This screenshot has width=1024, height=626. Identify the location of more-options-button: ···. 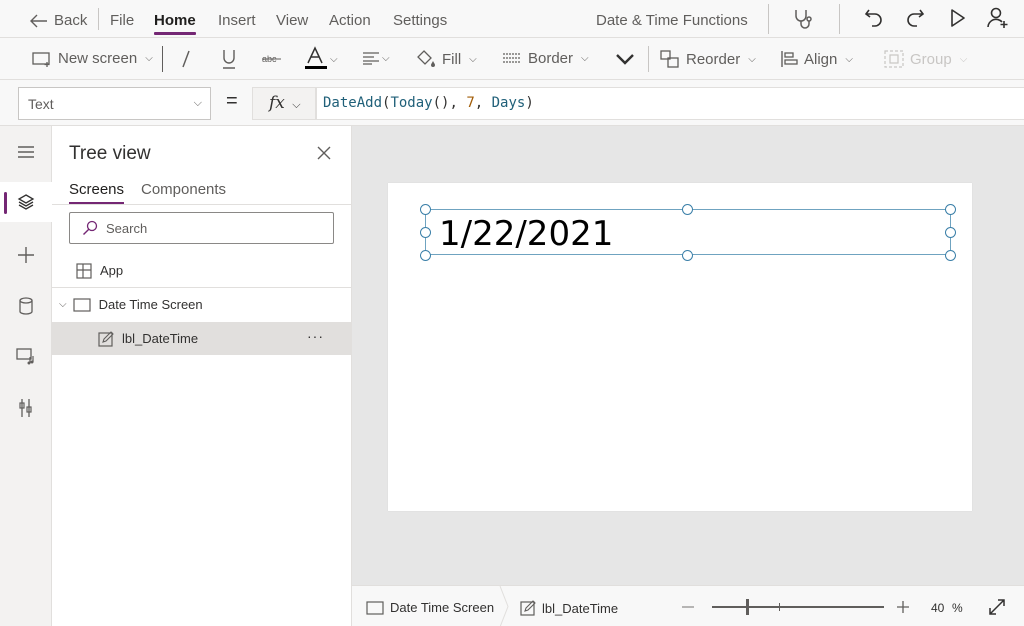
(315, 336).